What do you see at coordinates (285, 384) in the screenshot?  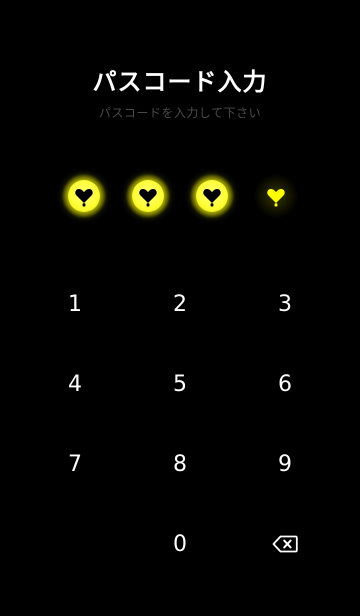 I see `key-6: 6` at bounding box center [285, 384].